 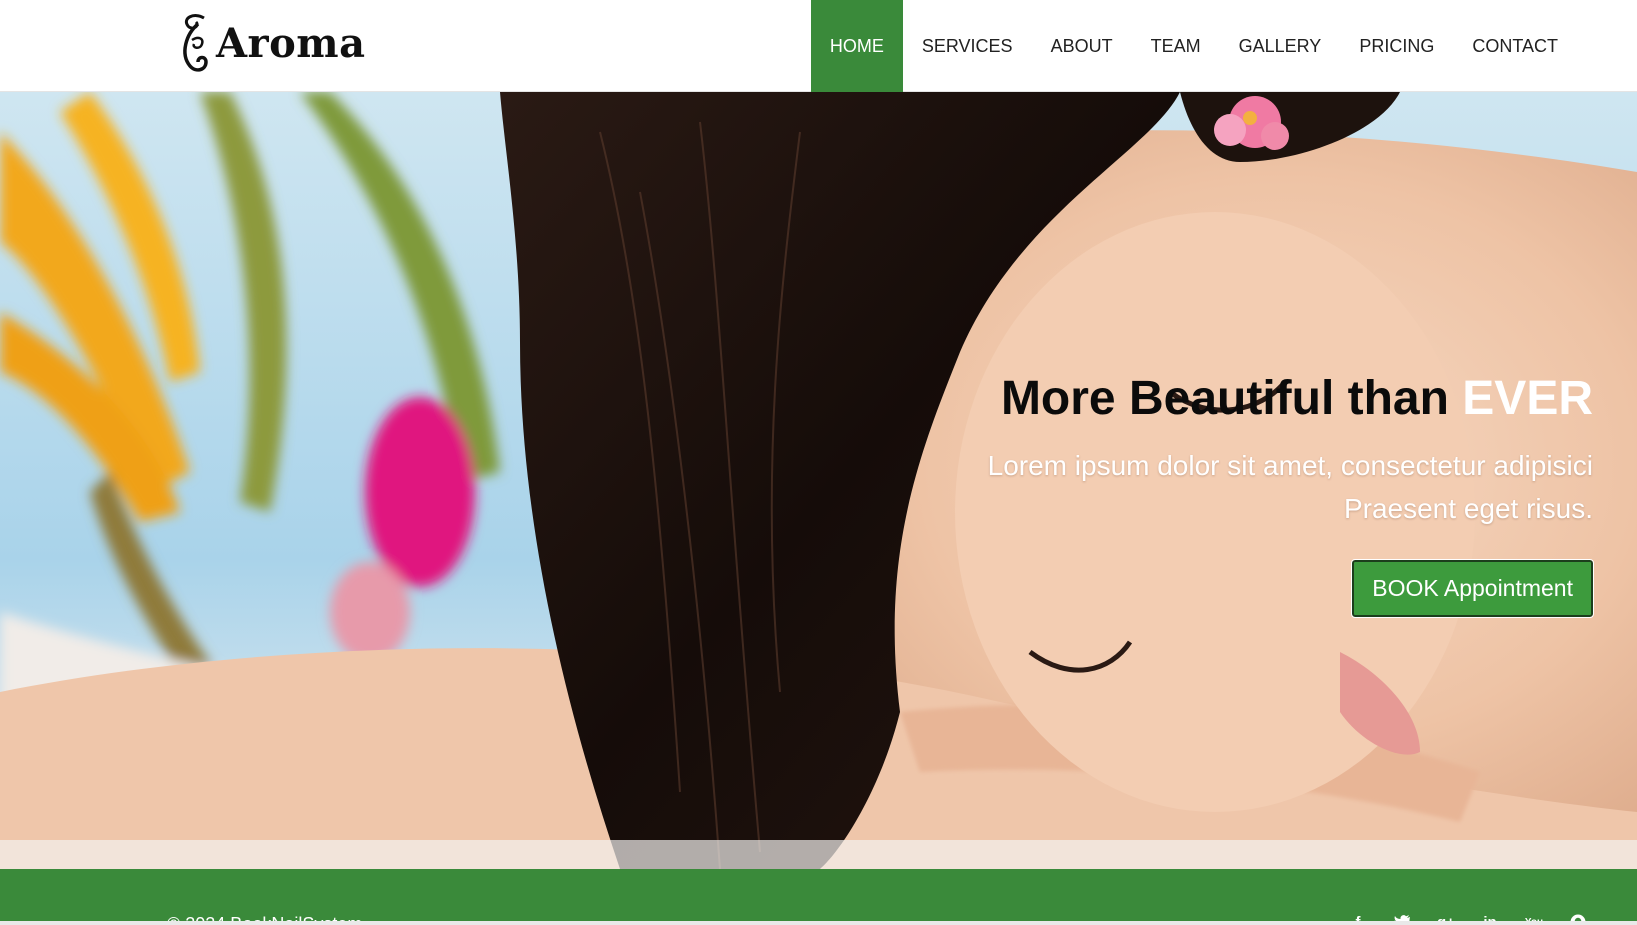 I want to click on hero-title-accent: EVER, so click(x=1527, y=398).